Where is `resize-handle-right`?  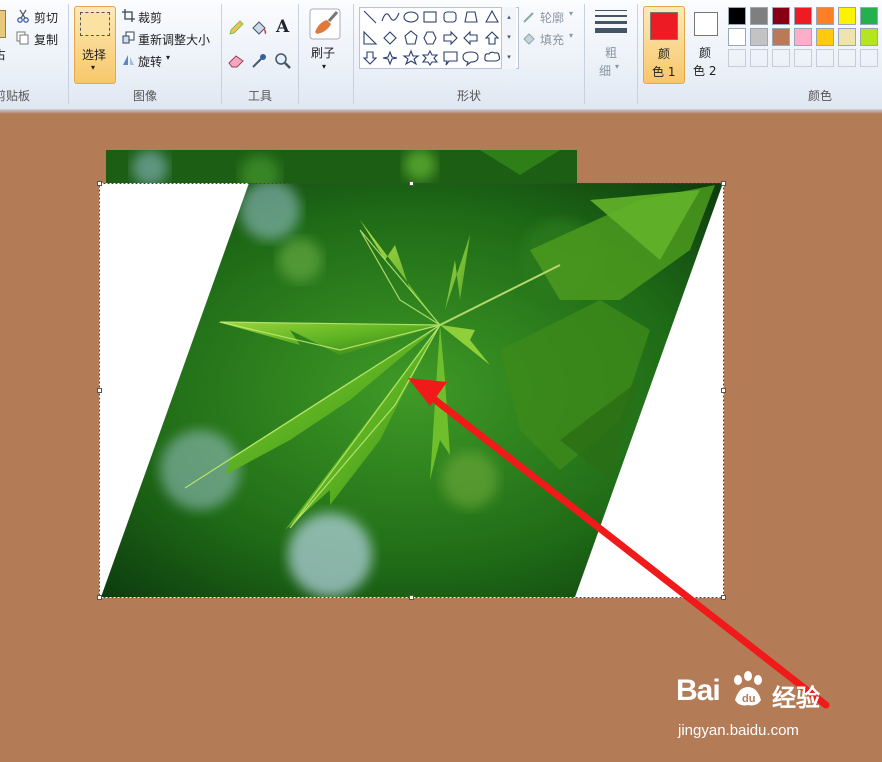 resize-handle-right is located at coordinates (723, 390).